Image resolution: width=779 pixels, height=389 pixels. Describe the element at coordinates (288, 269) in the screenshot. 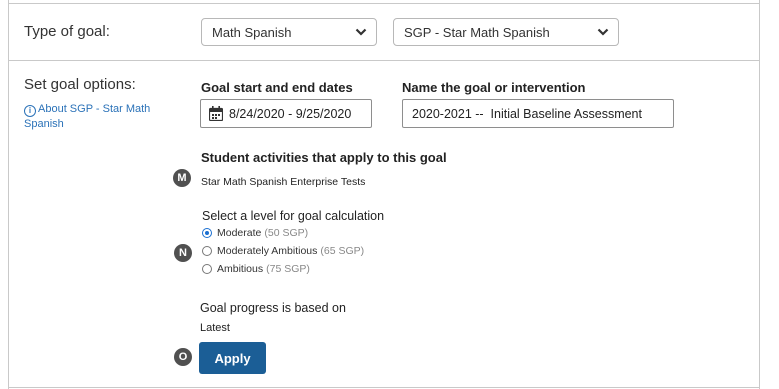

I see `level-option-detail: (75 SGP)` at that location.